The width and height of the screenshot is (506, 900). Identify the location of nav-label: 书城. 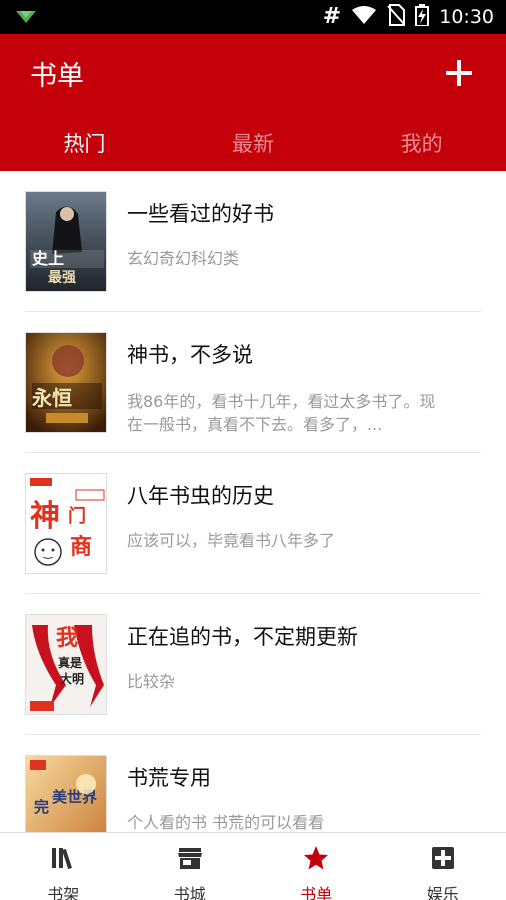
(189, 892).